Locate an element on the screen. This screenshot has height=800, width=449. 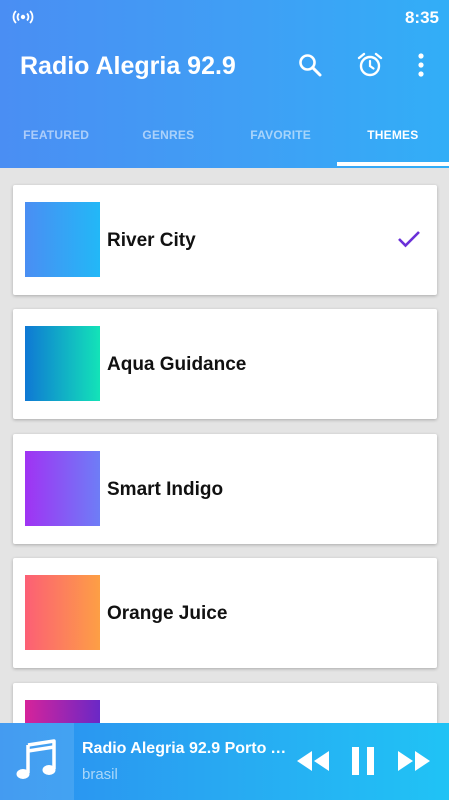
app-title: Radio Alegria 92.9 is located at coordinates (128, 66).